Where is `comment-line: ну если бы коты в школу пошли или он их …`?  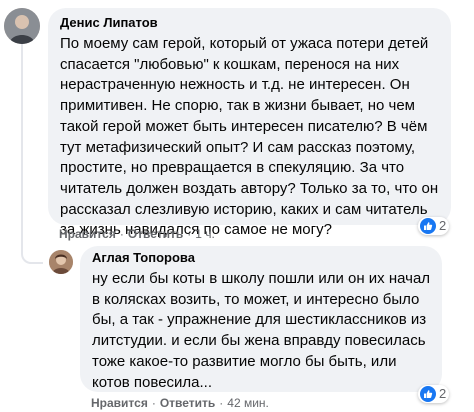 comment-line: ну если бы коты в школу пошли или он их … is located at coordinates (261, 278).